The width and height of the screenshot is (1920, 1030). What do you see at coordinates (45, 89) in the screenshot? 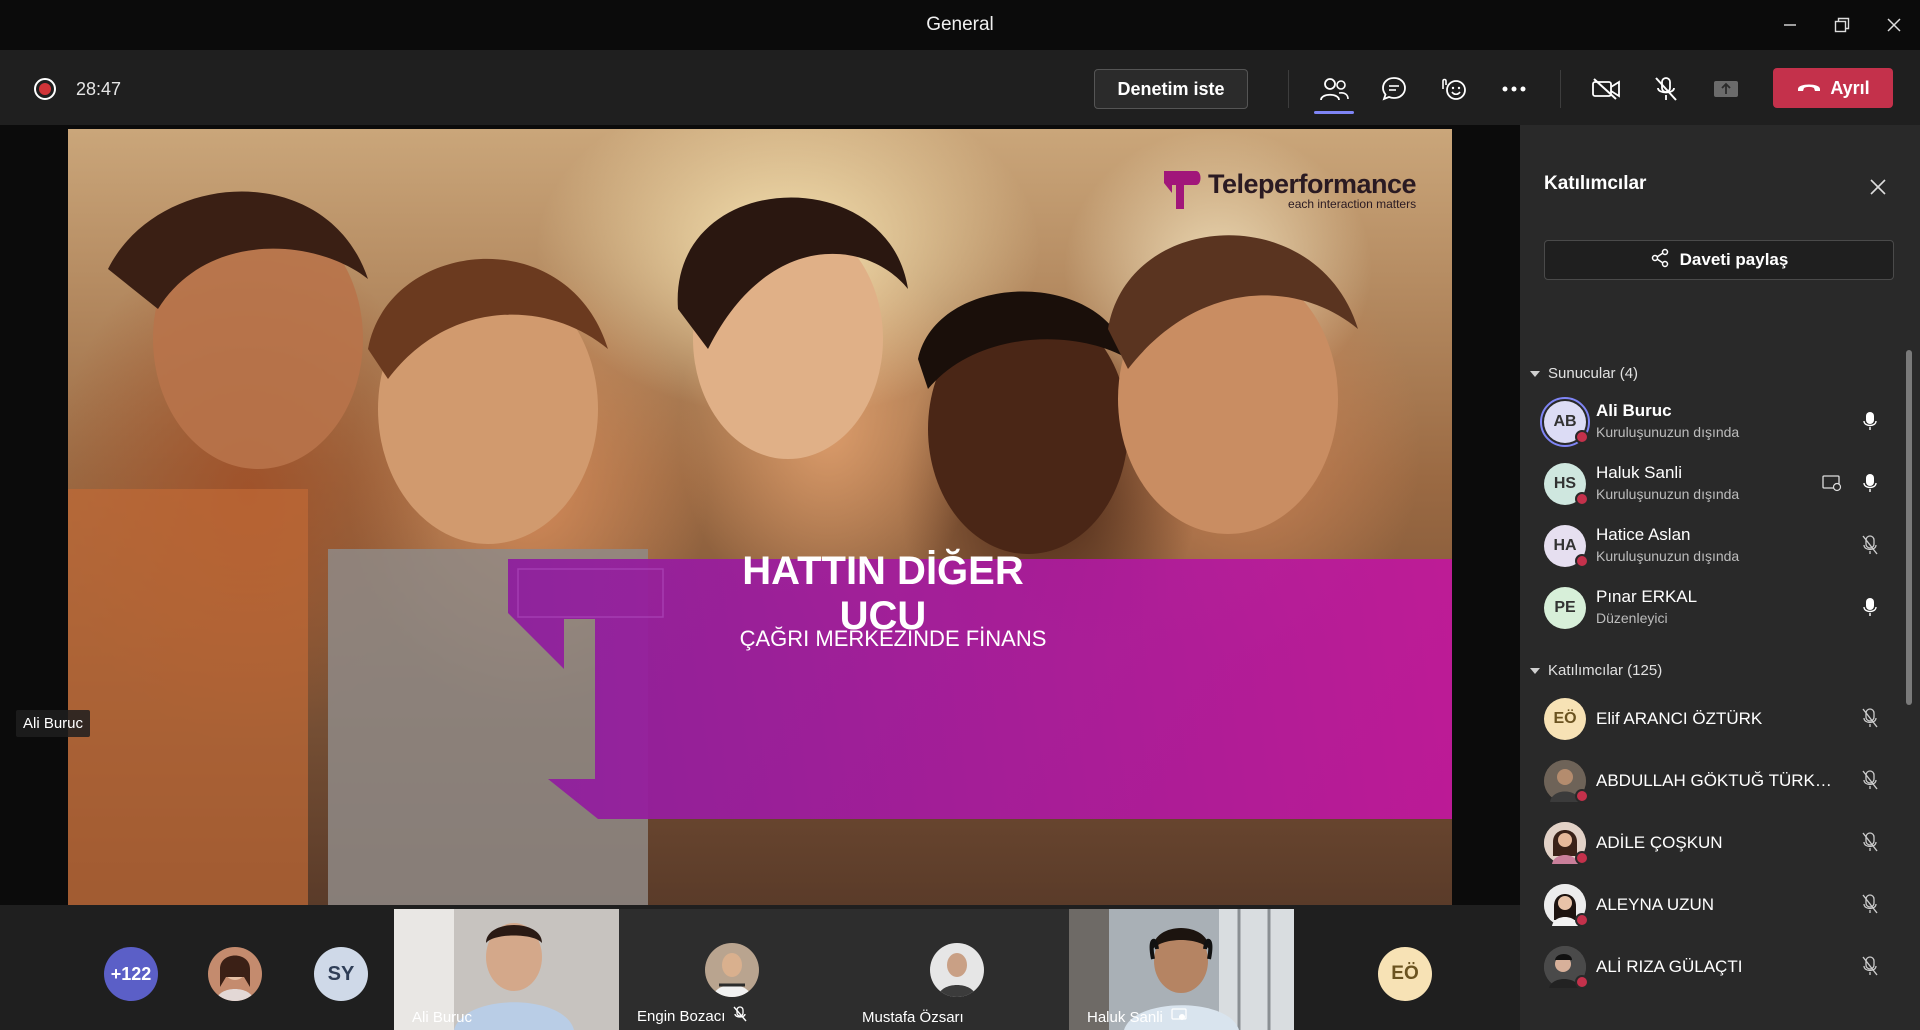
I see `recording-icon` at bounding box center [45, 89].